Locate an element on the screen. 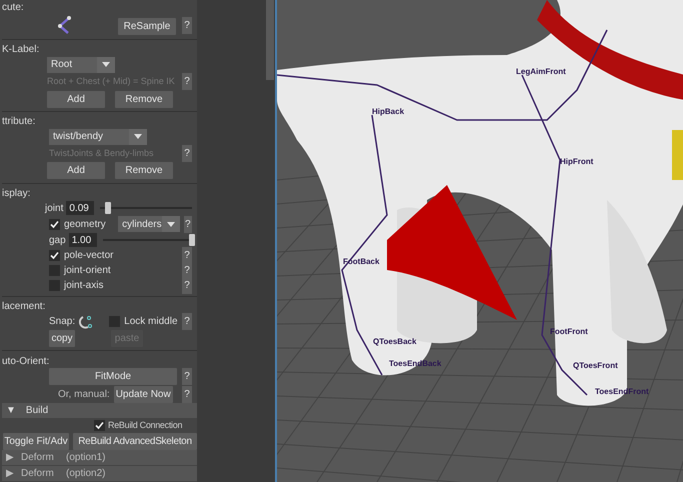 Image resolution: width=683 pixels, height=482 pixels. checkbox-label: pole-vector is located at coordinates (89, 255).